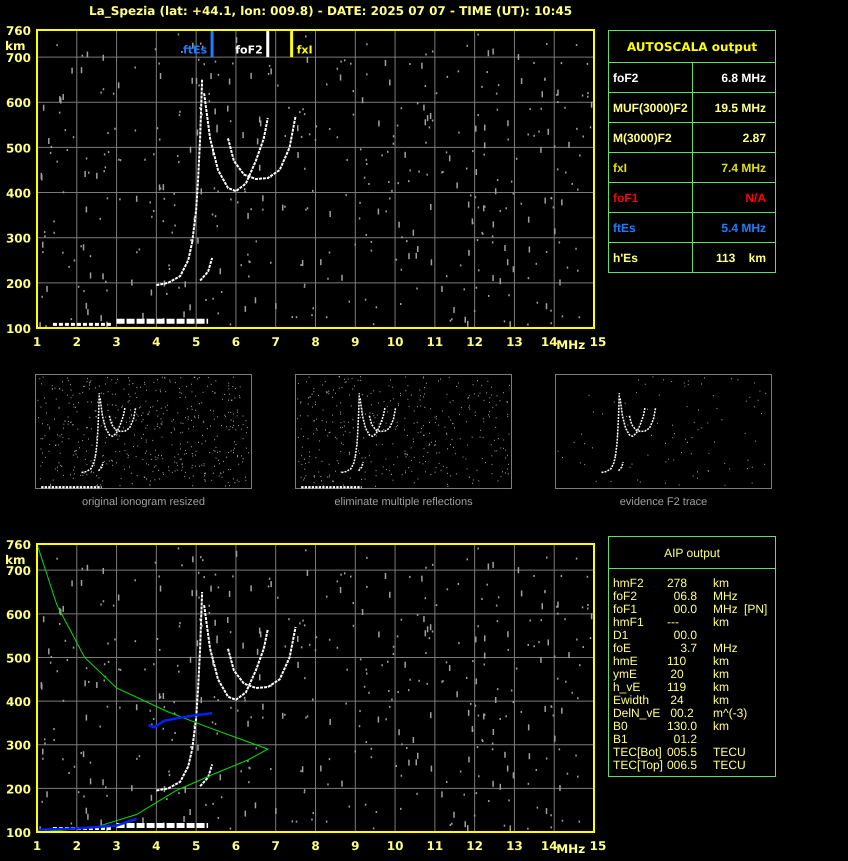 The image size is (848, 861). I want to click on marker-label: fxI, so click(304, 49).